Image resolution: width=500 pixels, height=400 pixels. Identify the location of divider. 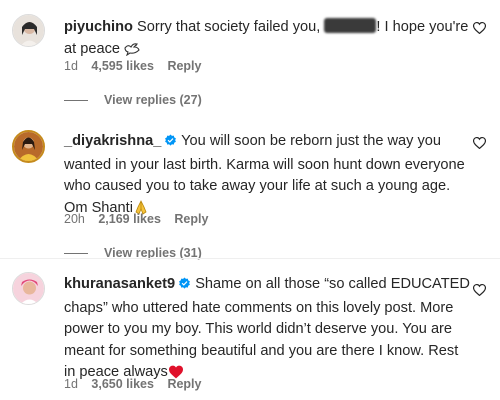
(250, 258).